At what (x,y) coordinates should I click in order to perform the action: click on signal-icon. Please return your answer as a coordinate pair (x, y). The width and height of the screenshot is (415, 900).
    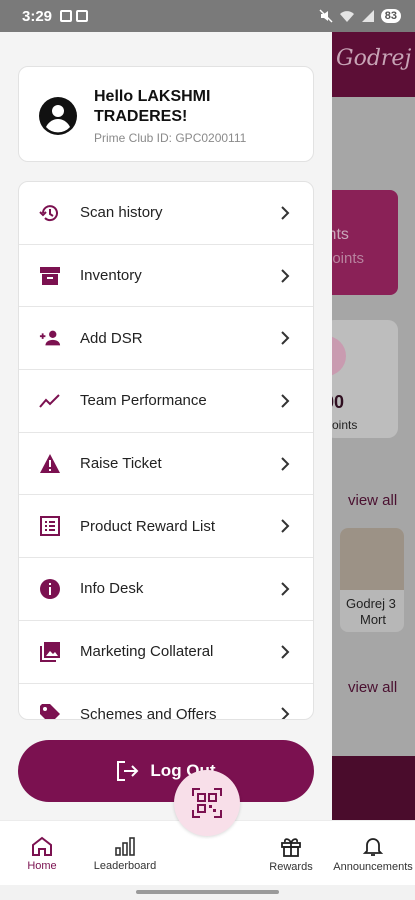
    Looking at the image, I should click on (367, 16).